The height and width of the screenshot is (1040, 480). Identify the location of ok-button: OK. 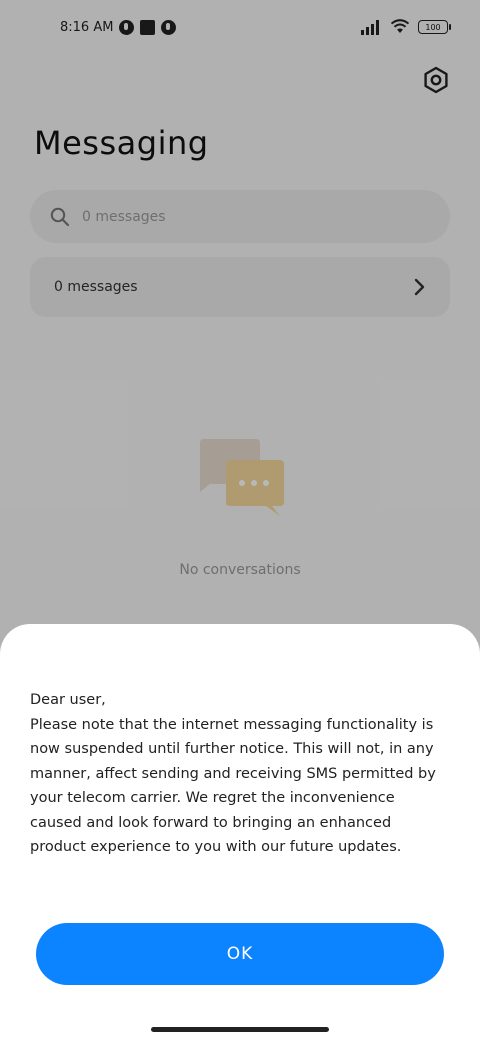
(240, 954).